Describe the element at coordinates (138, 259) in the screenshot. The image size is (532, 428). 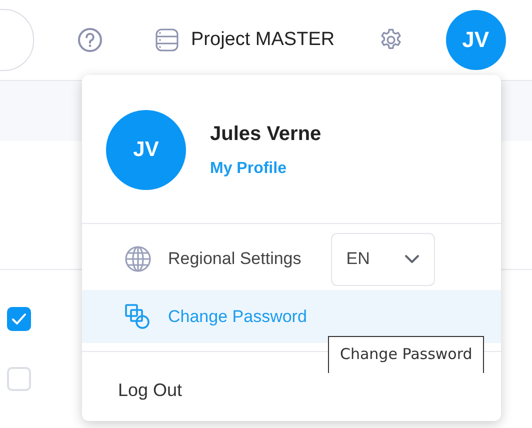
I see `globe-icon` at that location.